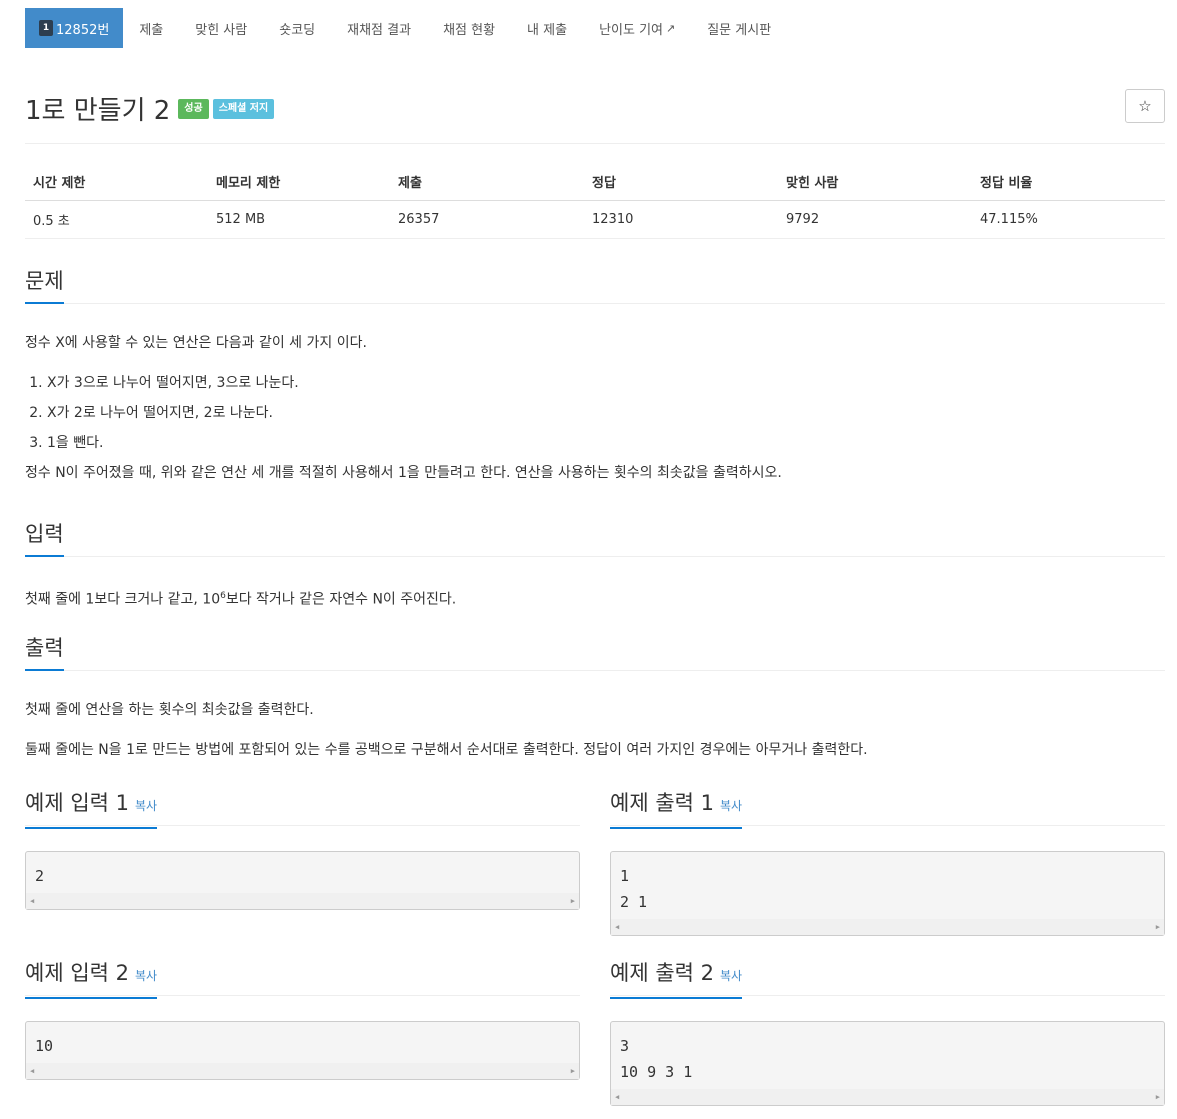  What do you see at coordinates (631, 30) in the screenshot?
I see `nav-difficulty-label: 난이도 기여` at bounding box center [631, 30].